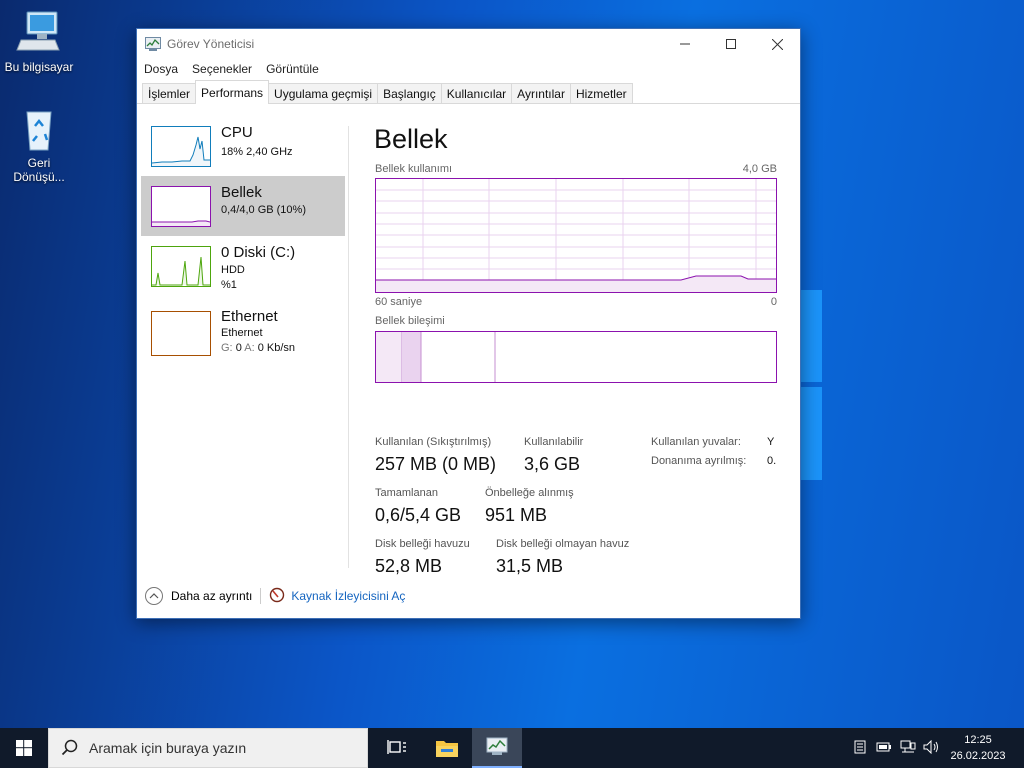 The height and width of the screenshot is (768, 1024). Describe the element at coordinates (181, 266) in the screenshot. I see `disk-mini-graph` at that location.